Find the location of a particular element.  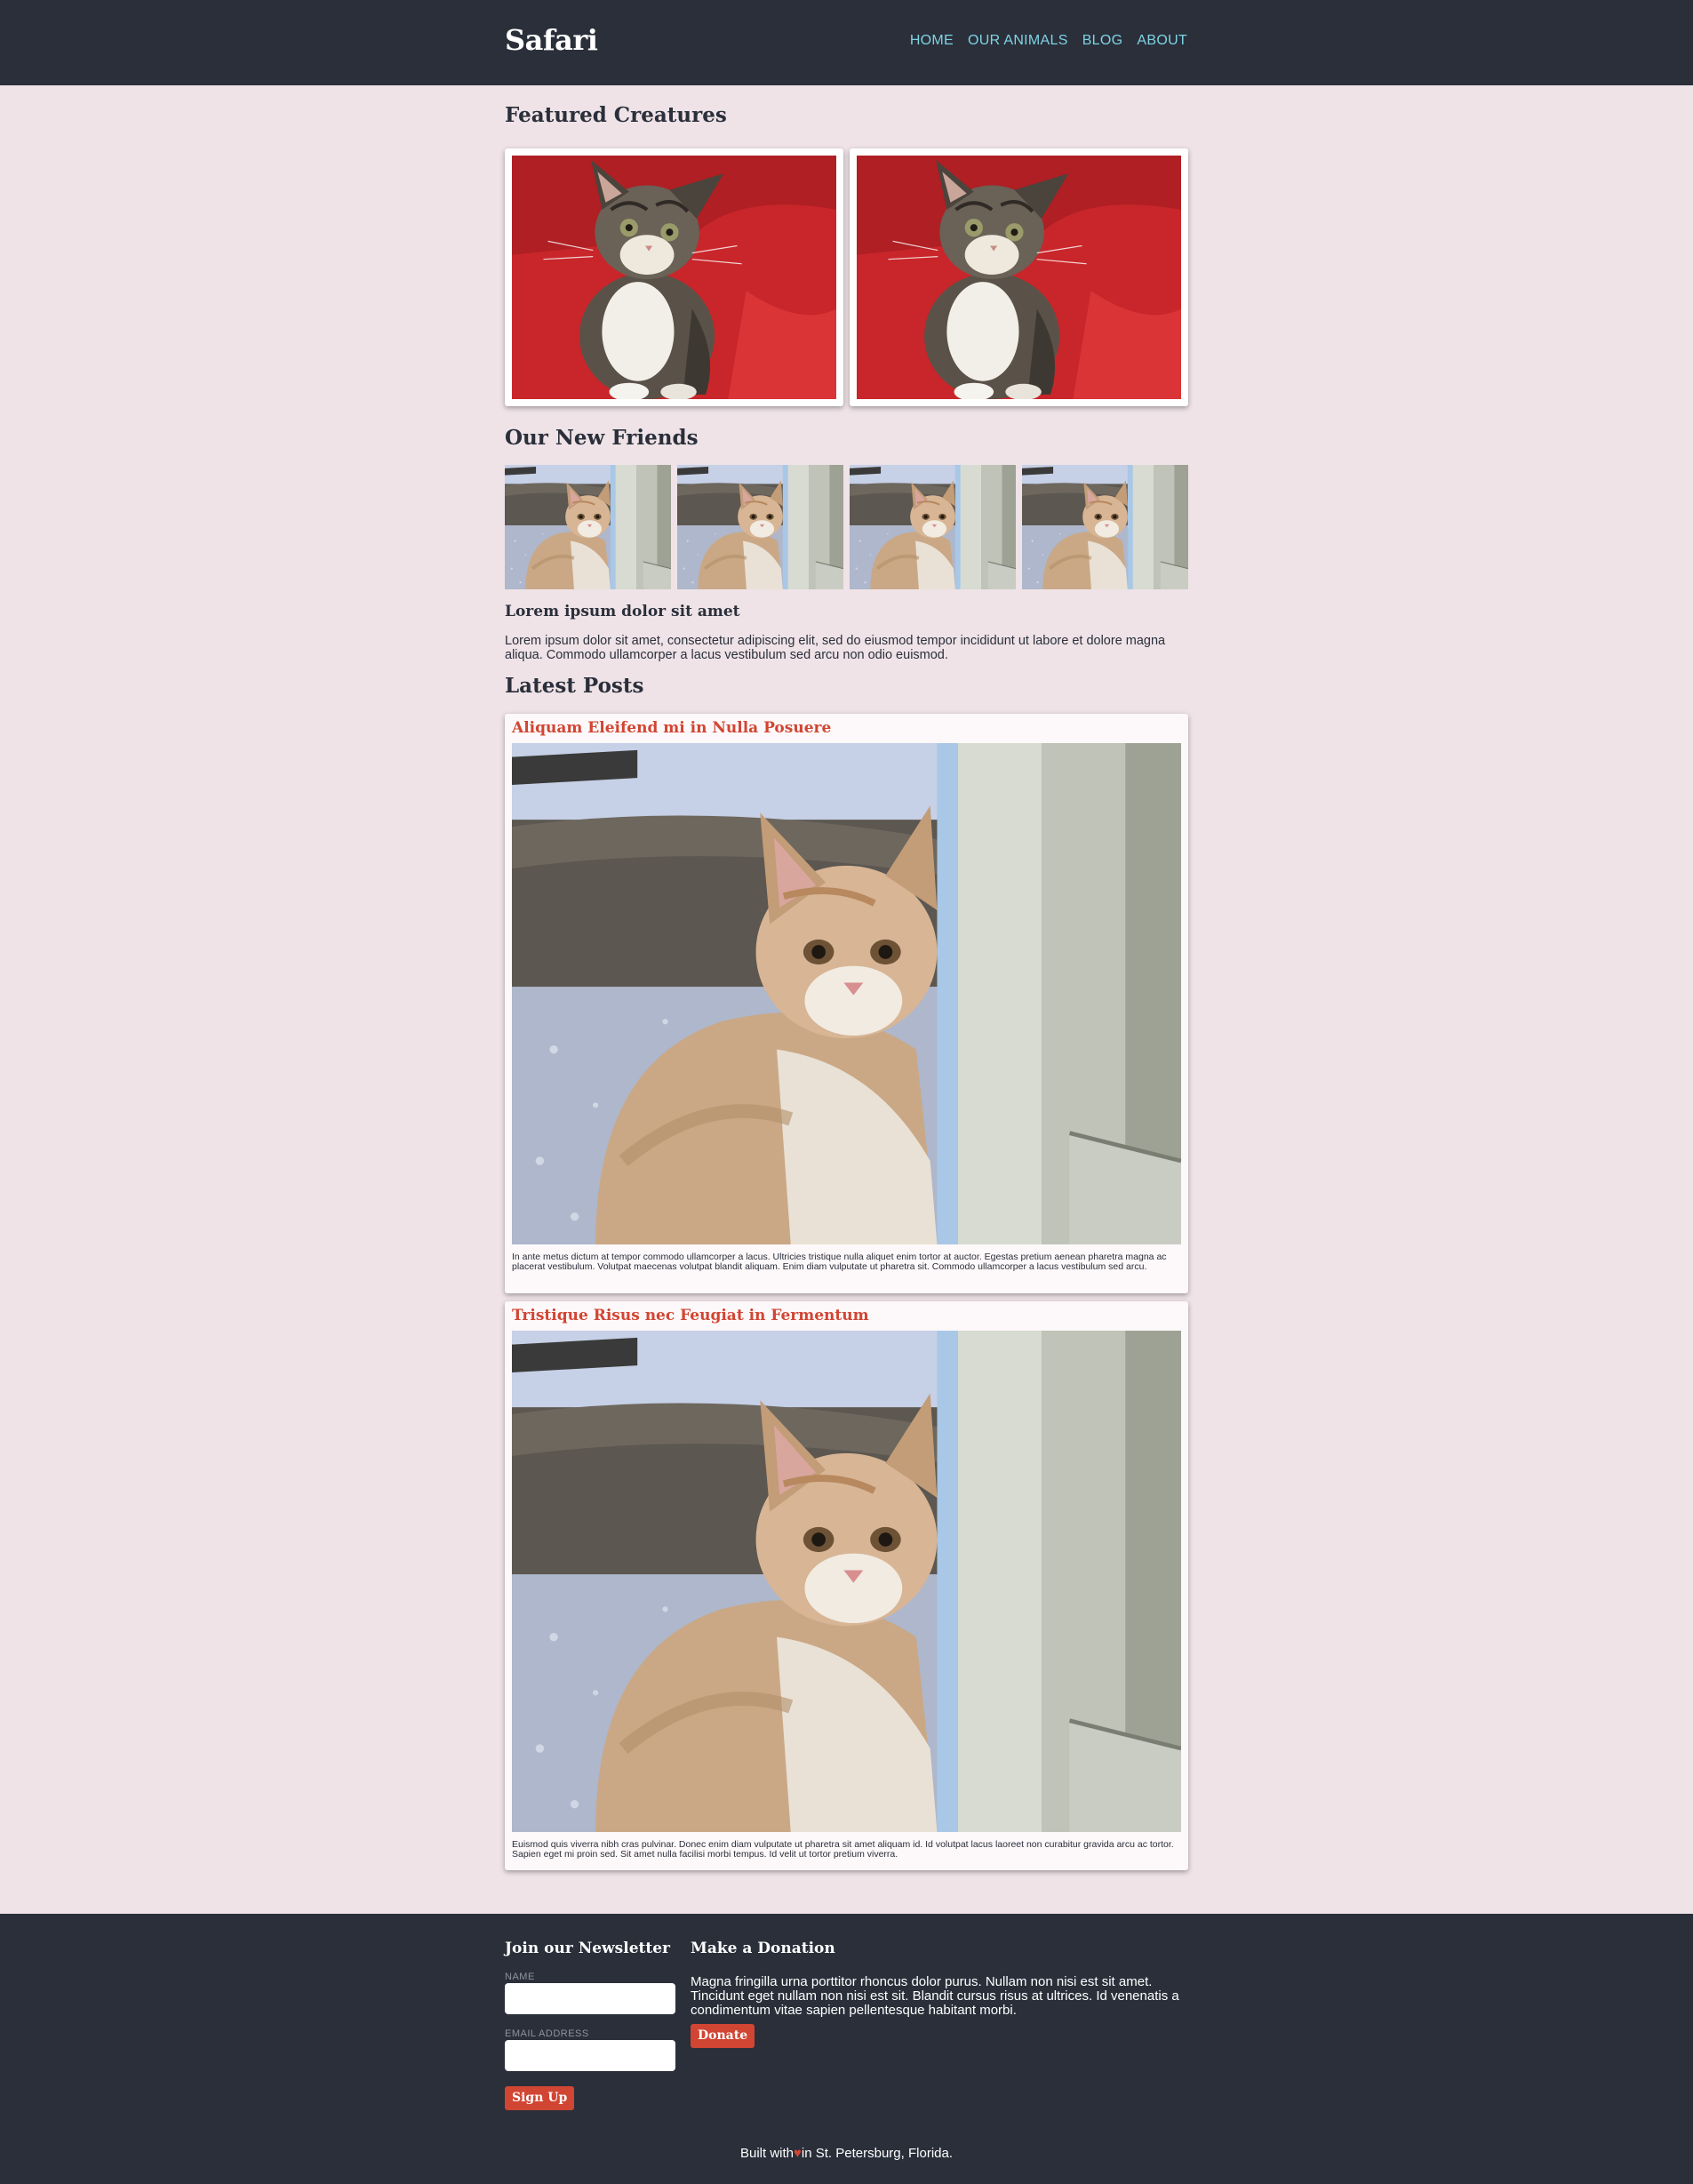

nav-blog-link: BLOG is located at coordinates (1102, 41).